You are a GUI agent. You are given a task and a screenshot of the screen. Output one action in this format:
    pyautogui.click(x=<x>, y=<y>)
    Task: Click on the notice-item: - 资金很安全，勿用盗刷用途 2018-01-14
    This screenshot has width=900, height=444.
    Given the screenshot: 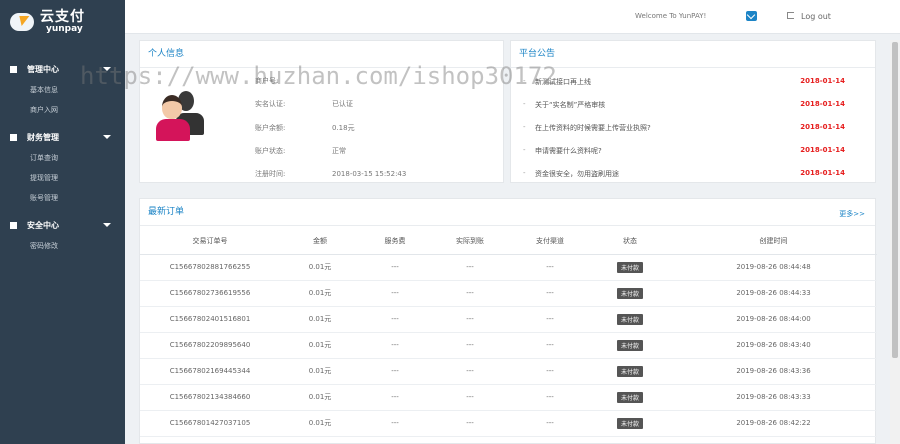 What is the action you would take?
    pyautogui.click(x=684, y=174)
    